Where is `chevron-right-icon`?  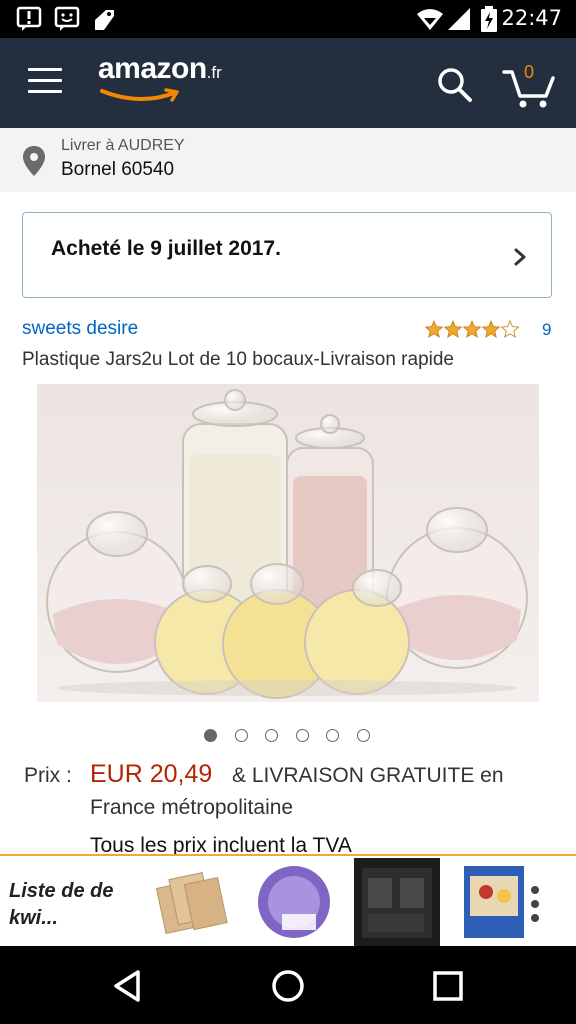 chevron-right-icon is located at coordinates (520, 257).